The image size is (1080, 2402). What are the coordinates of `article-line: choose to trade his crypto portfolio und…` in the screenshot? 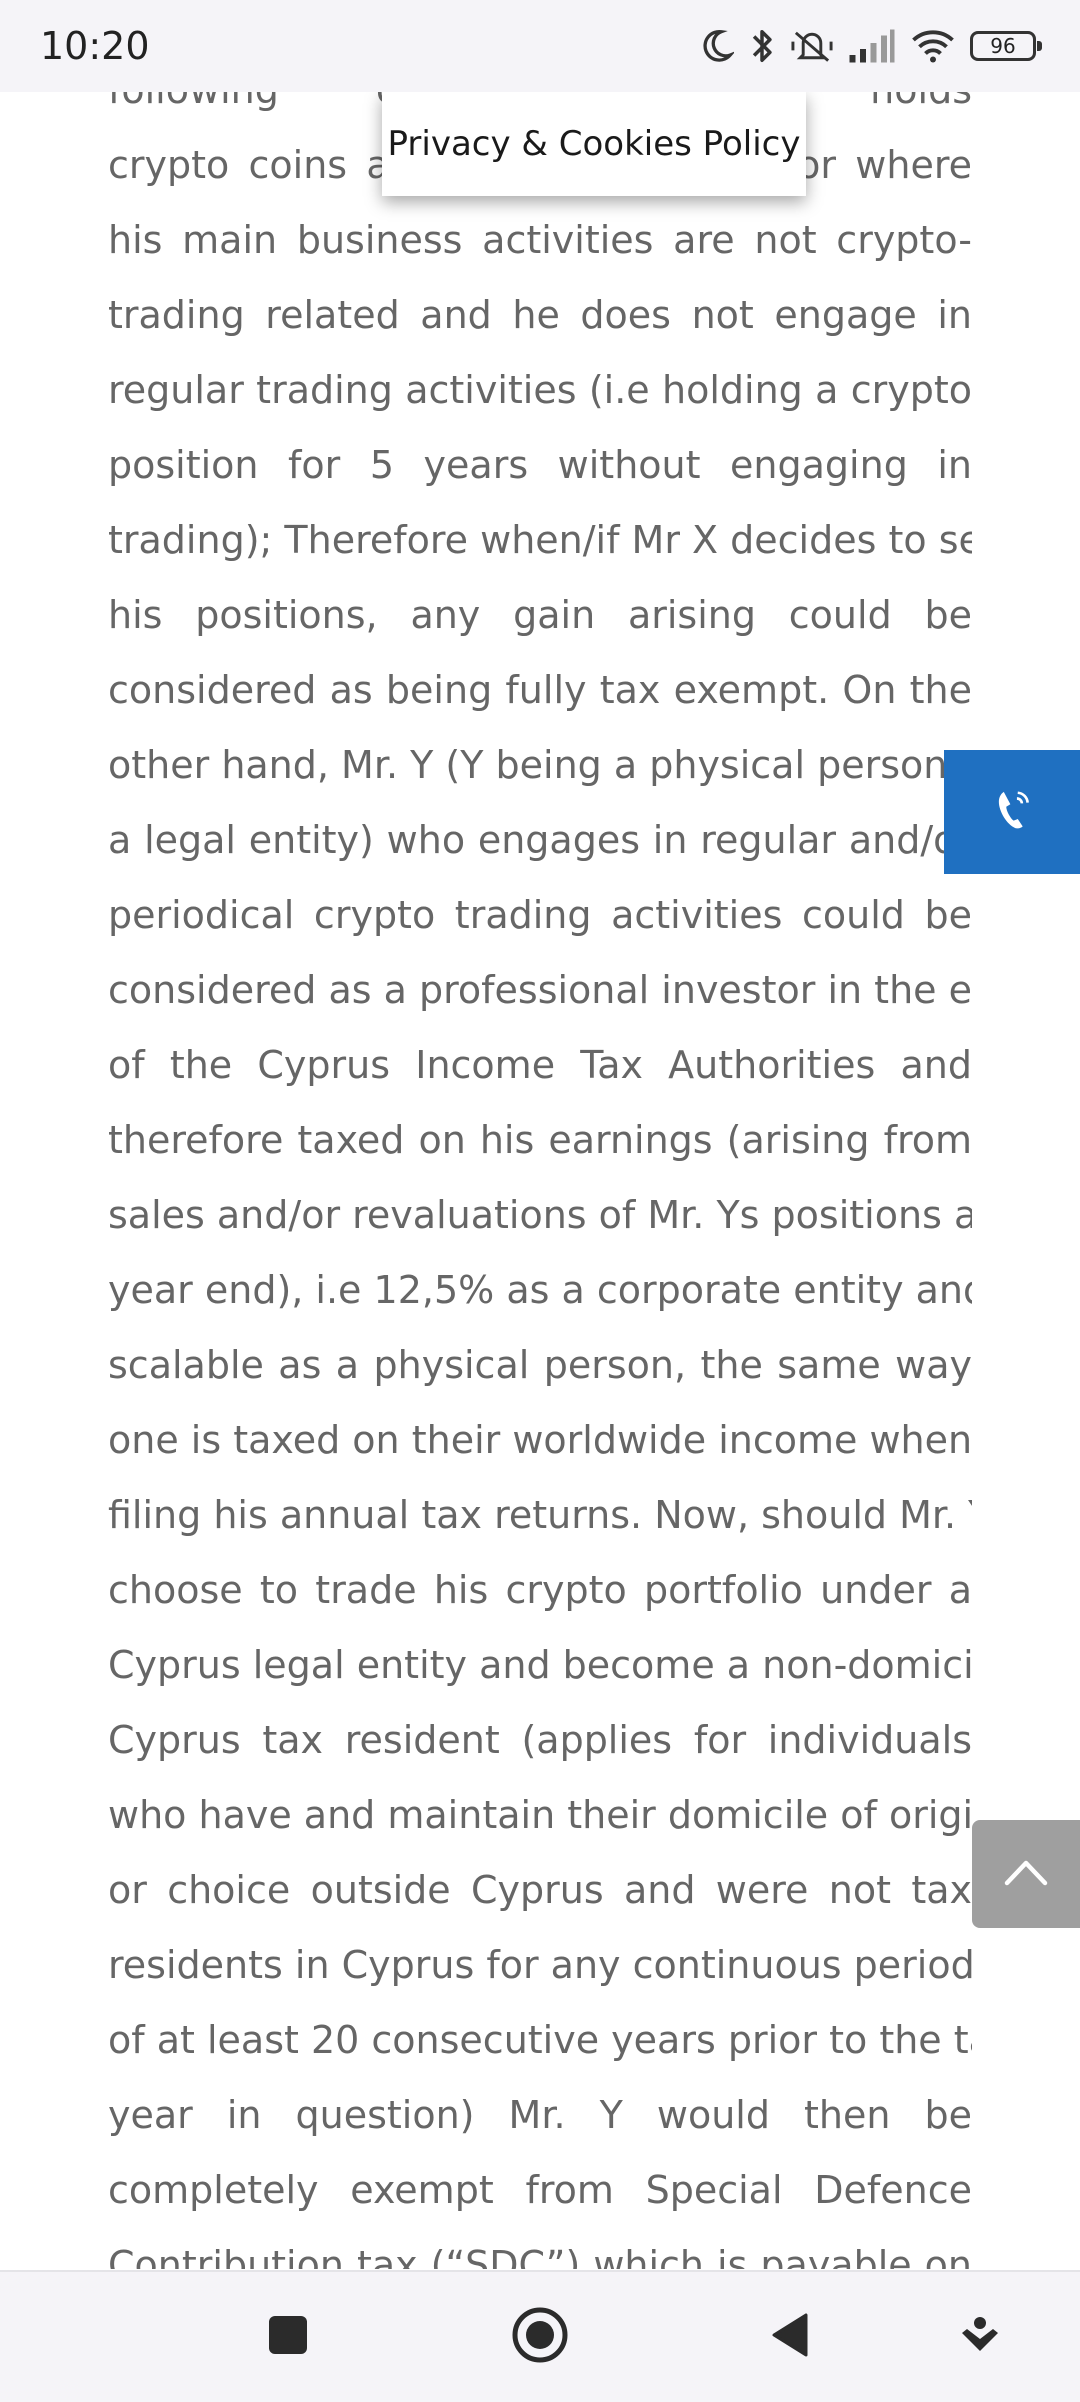 It's located at (540, 1590).